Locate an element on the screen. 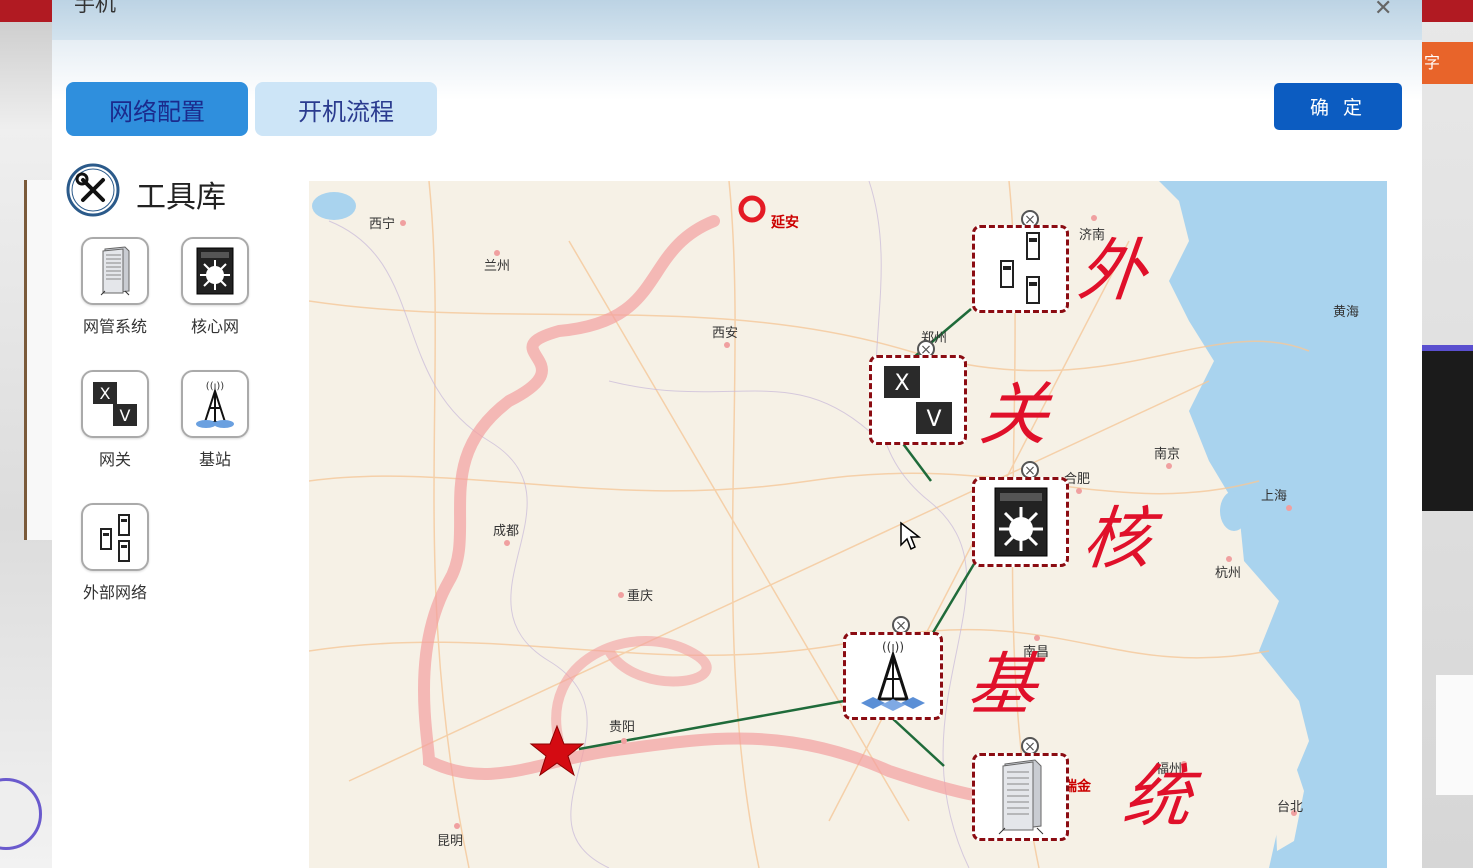  toolbox-icon is located at coordinates (93, 190).